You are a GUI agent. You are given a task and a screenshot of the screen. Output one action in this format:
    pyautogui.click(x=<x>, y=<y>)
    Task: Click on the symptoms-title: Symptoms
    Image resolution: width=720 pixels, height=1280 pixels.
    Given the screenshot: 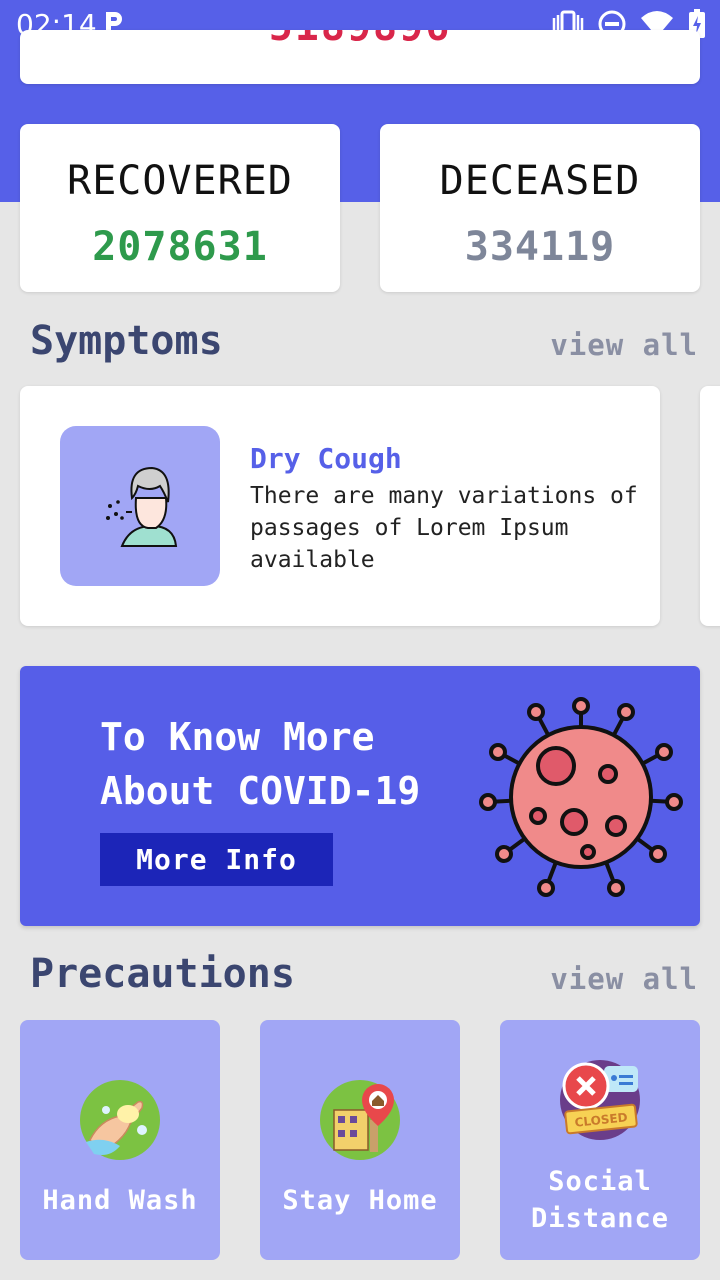 What is the action you would take?
    pyautogui.click(x=126, y=341)
    